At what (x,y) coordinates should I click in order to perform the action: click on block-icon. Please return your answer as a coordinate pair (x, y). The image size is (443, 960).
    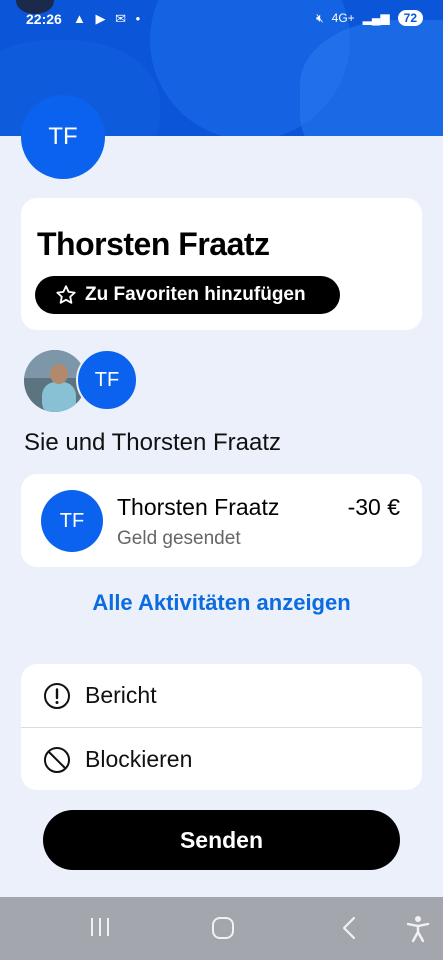
    Looking at the image, I should click on (57, 759).